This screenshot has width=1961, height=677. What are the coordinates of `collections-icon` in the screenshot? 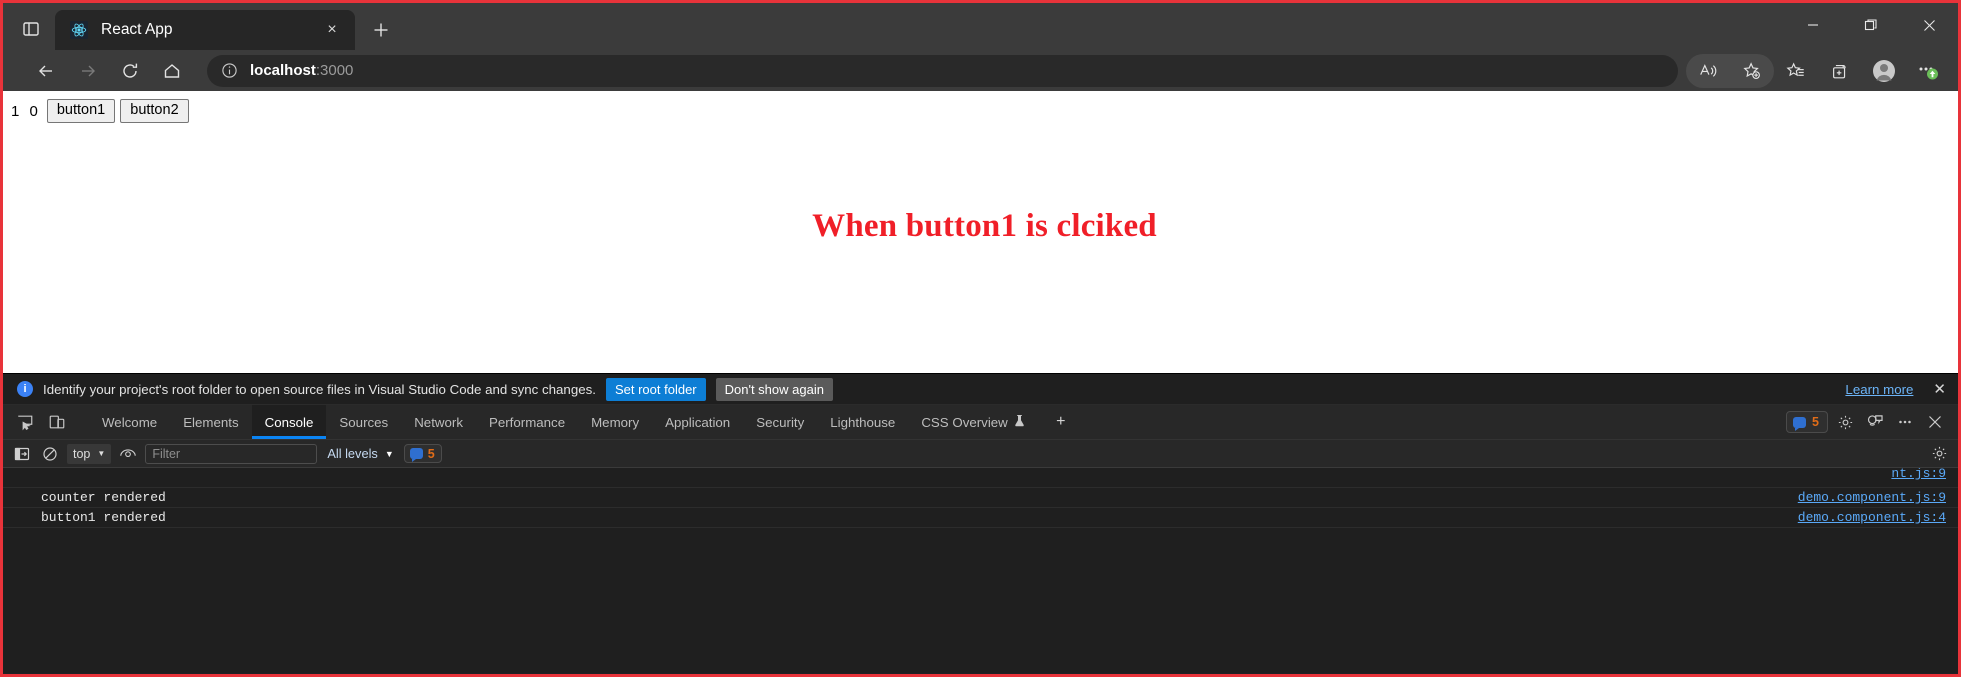 It's located at (1840, 71).